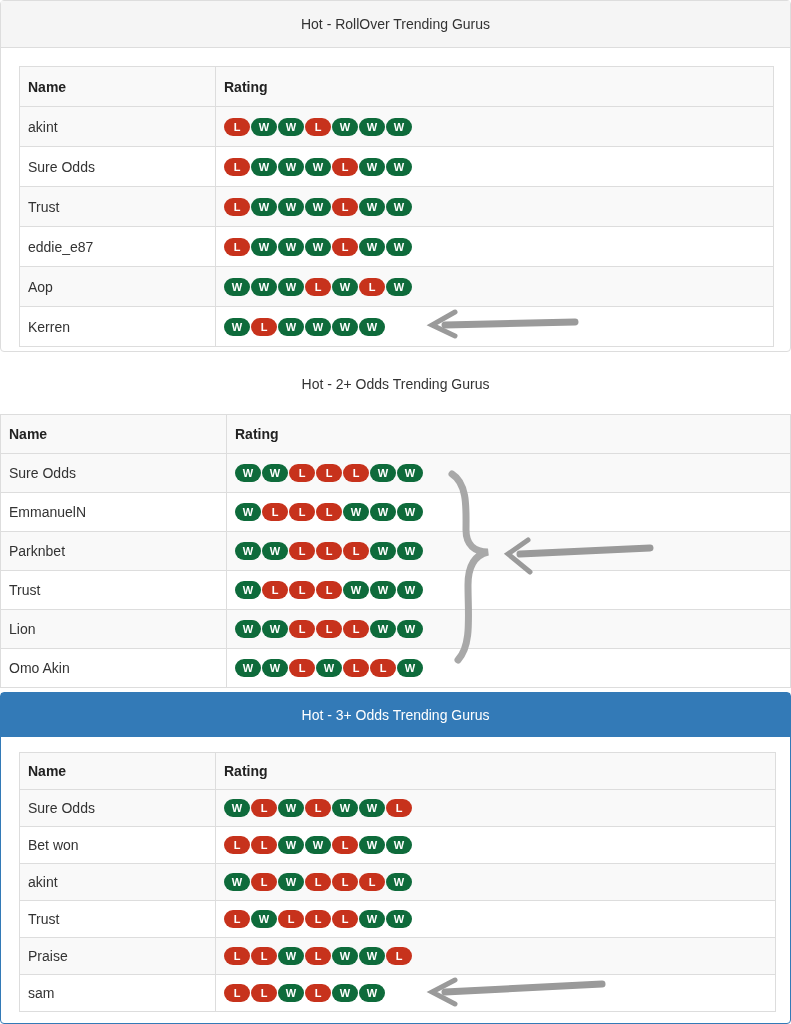 The height and width of the screenshot is (1024, 791). What do you see at coordinates (117, 286) in the screenshot?
I see `name-cell: Aop` at bounding box center [117, 286].